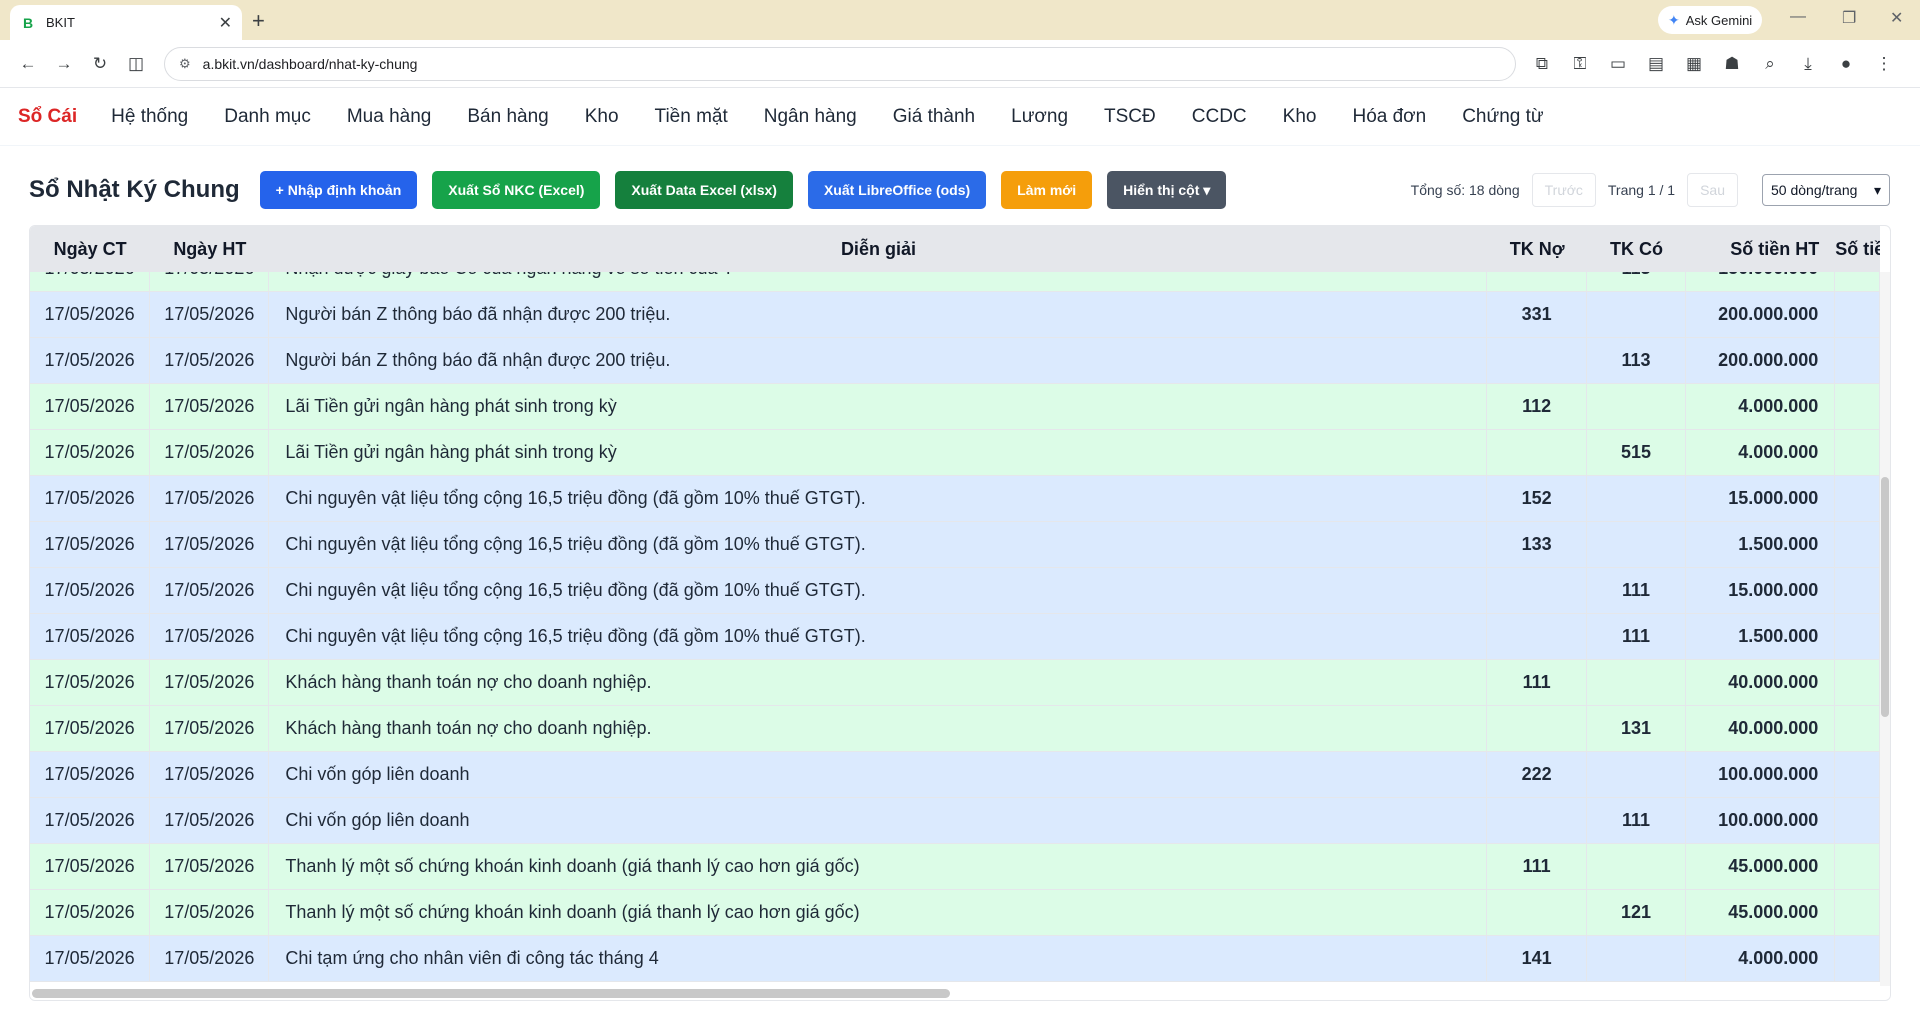 This screenshot has height=1032, width=1920. I want to click on next-page-button: Sau, so click(1712, 190).